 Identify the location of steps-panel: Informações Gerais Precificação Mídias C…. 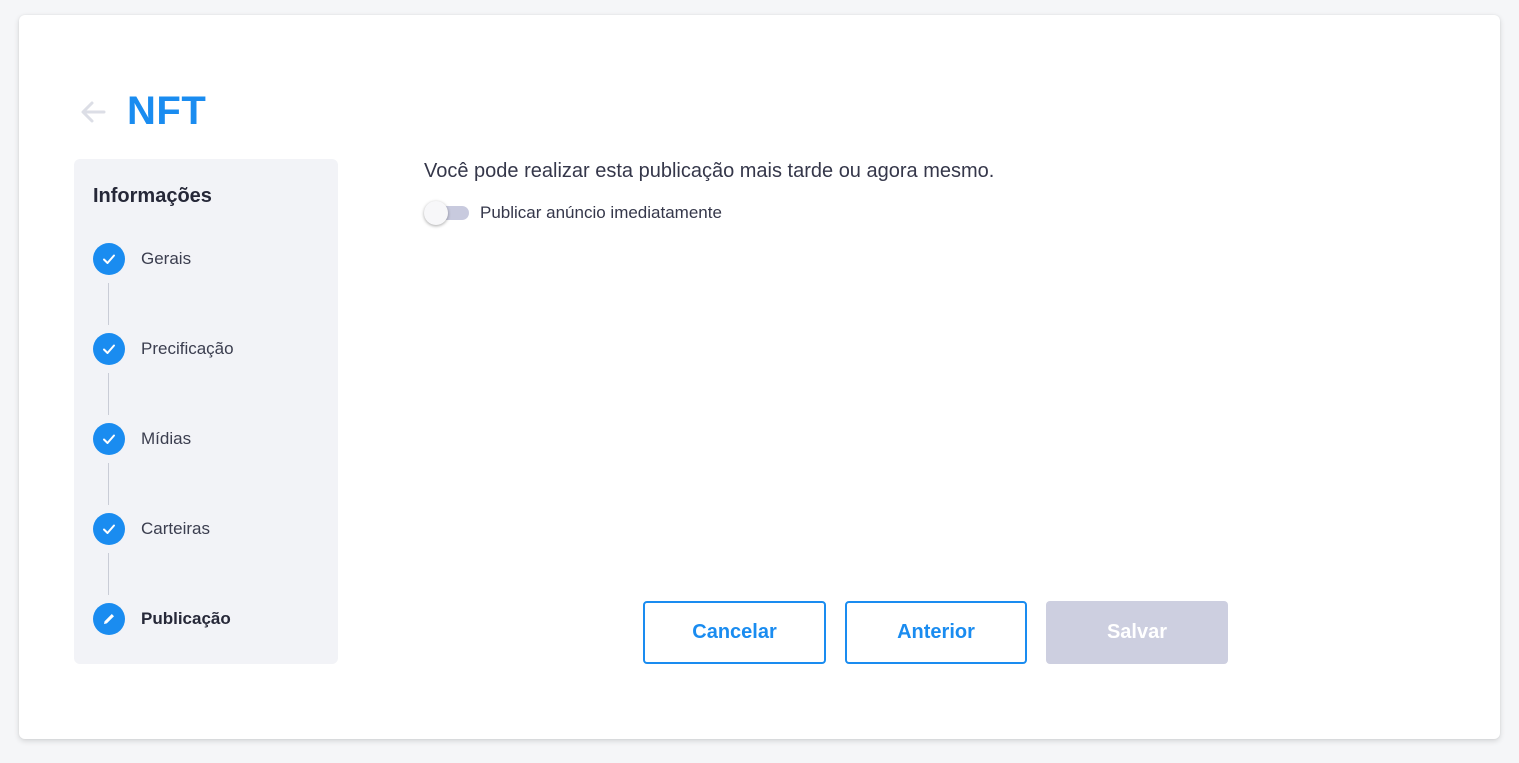
(206, 411).